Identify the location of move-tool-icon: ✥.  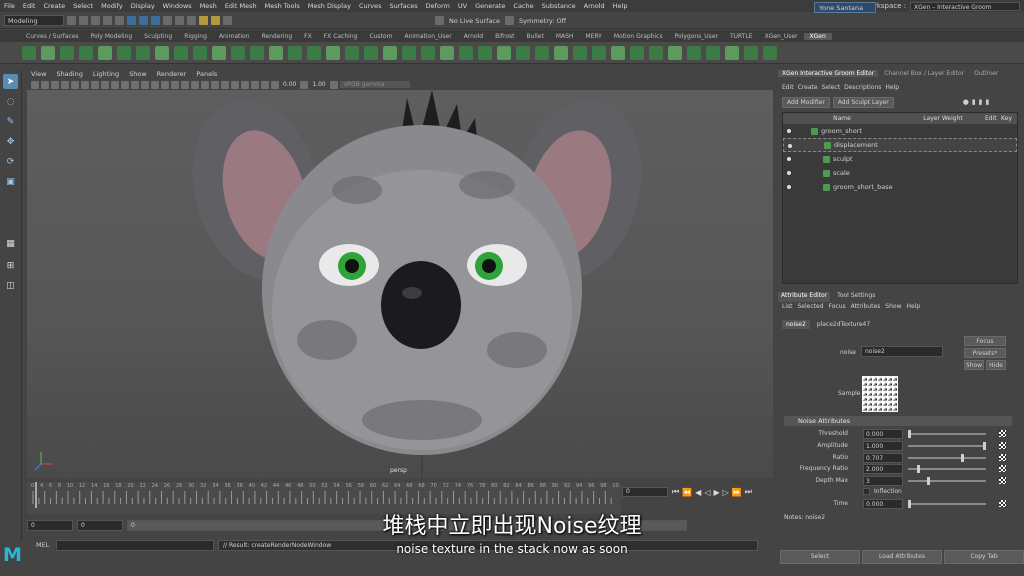
(10, 141).